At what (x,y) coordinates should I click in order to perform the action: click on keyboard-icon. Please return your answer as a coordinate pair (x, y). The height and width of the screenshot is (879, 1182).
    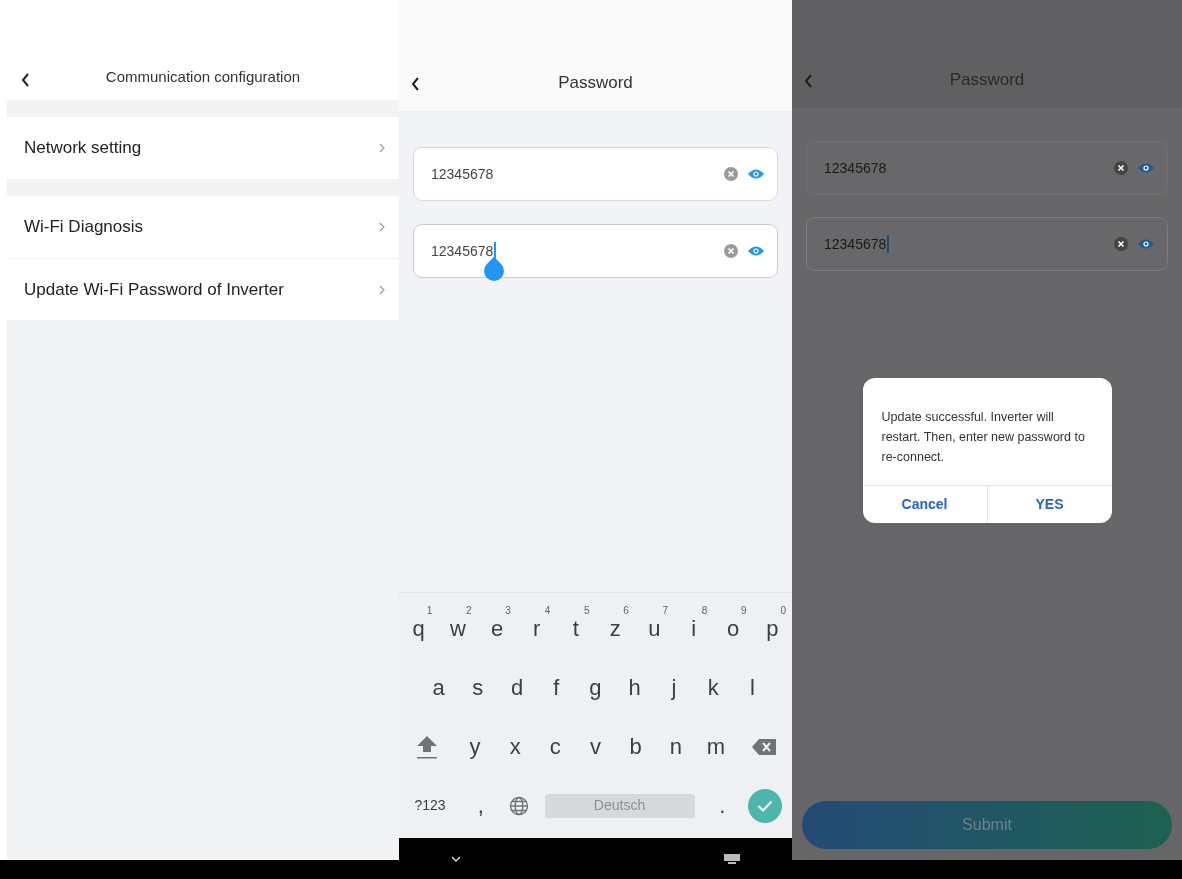
    Looking at the image, I should click on (732, 858).